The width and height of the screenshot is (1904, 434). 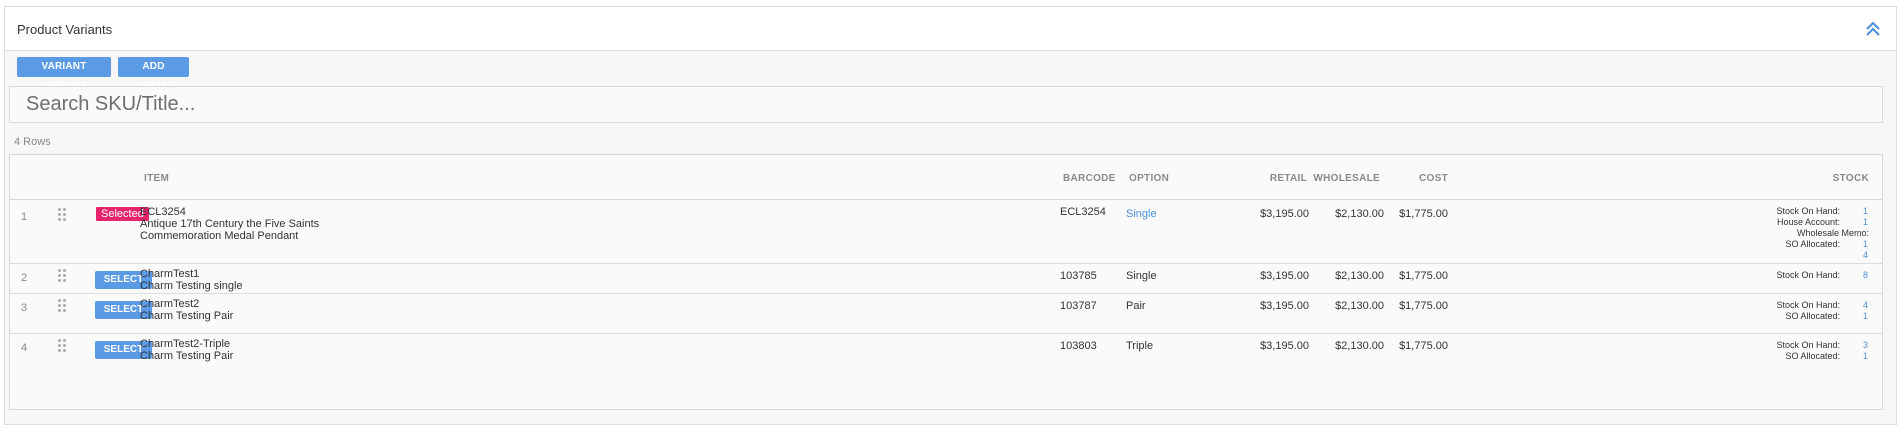 What do you see at coordinates (1078, 346) in the screenshot?
I see `barcode: 103803` at bounding box center [1078, 346].